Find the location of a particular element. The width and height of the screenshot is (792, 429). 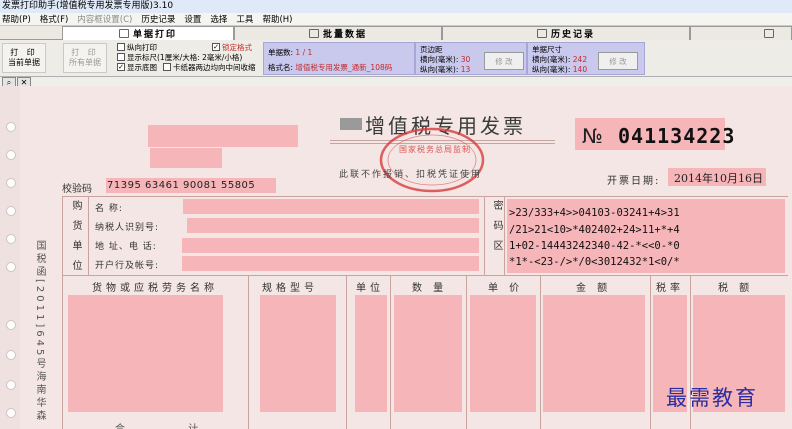

tractor-strip is located at coordinates (10, 257).